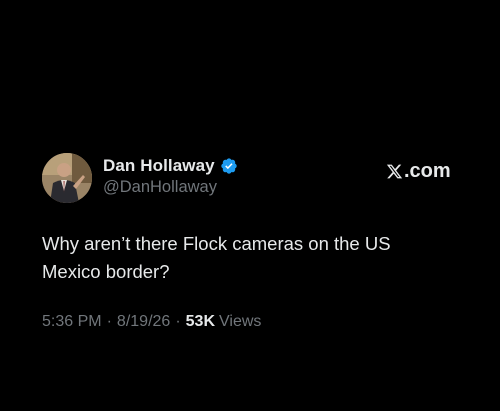  Describe the element at coordinates (159, 166) in the screenshot. I see `display-name: Dan Hollaway` at that location.